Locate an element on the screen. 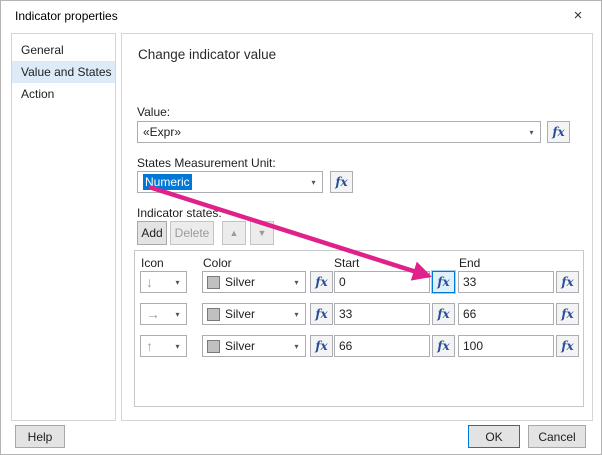  unit-dropdown-selected: Numeric is located at coordinates (167, 182).